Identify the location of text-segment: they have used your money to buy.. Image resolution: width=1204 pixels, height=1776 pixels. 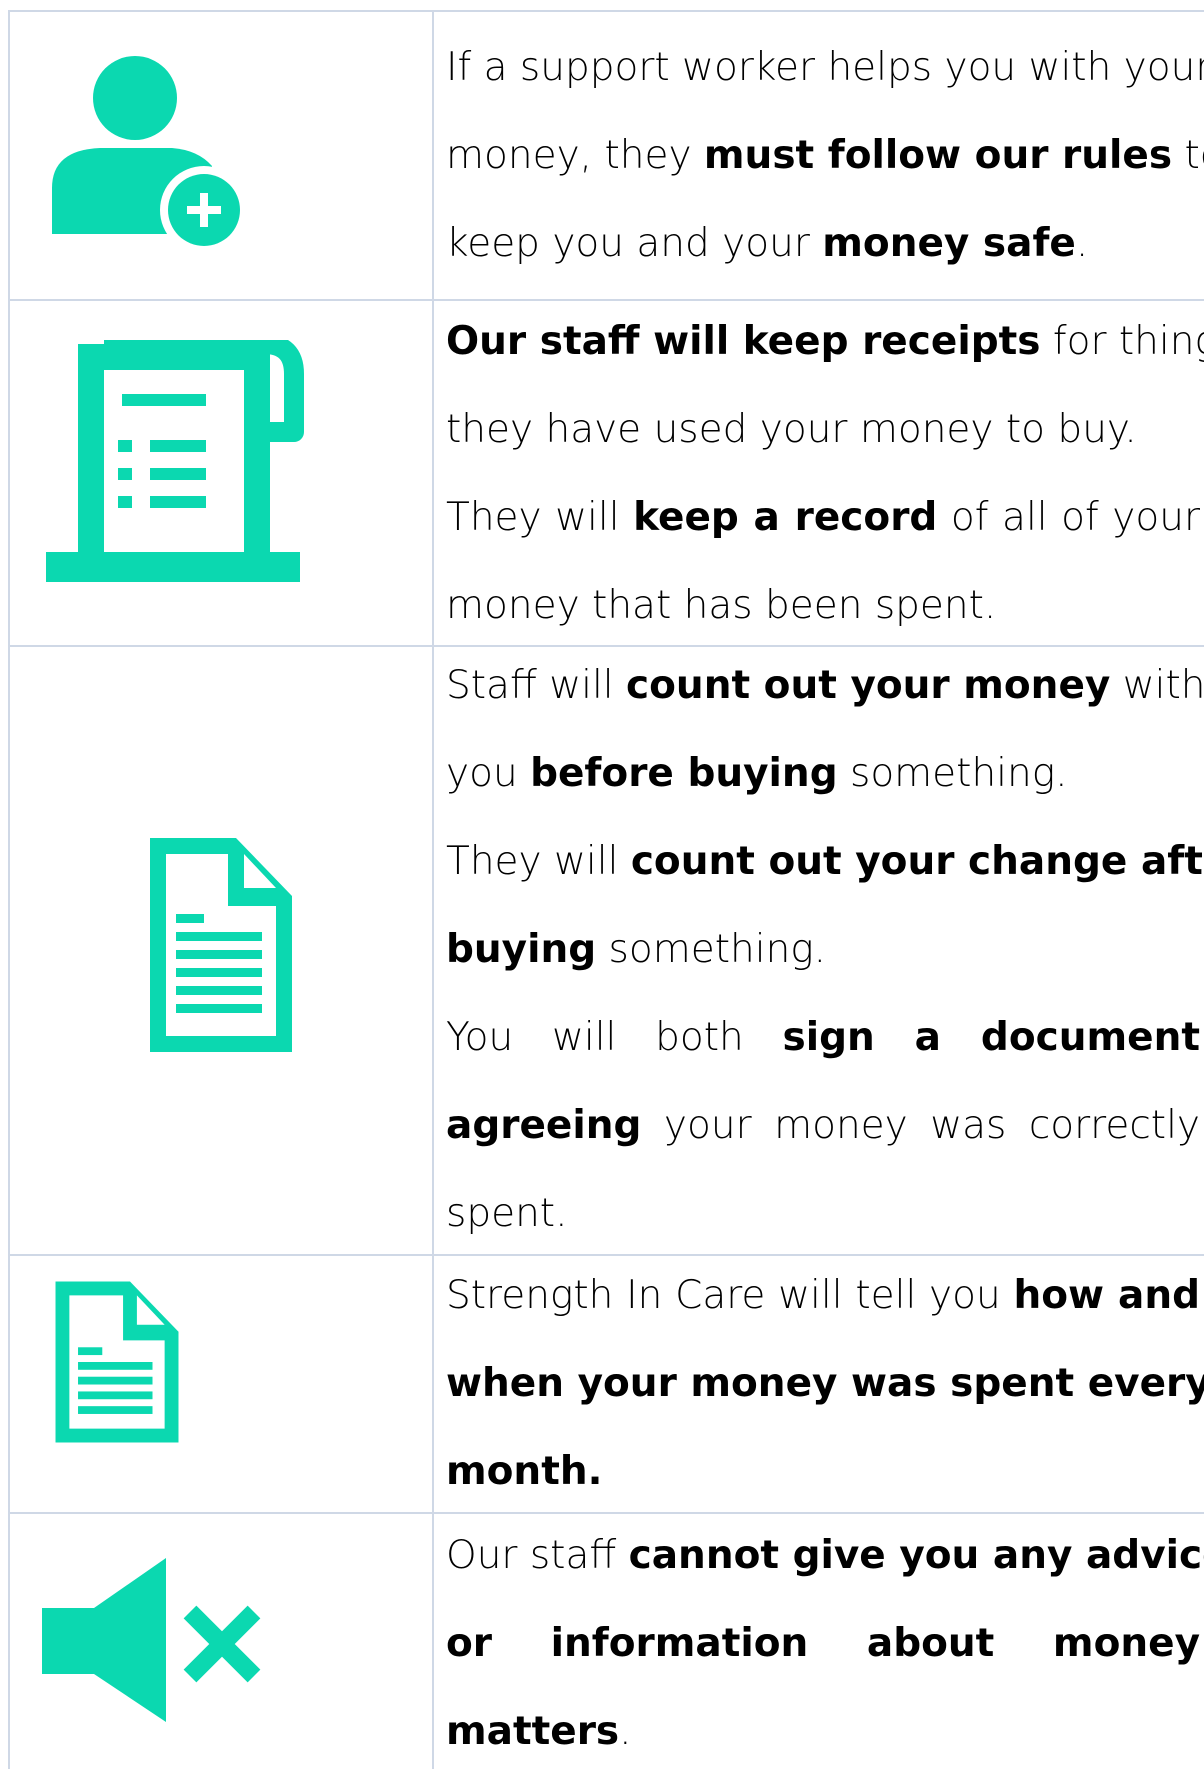
(791, 429).